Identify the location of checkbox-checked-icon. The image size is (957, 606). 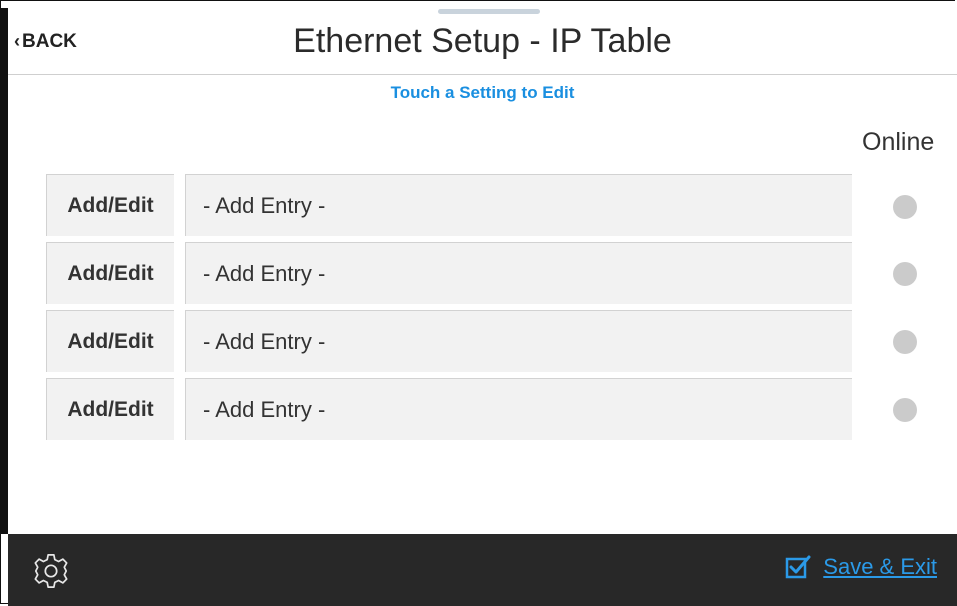
(798, 567).